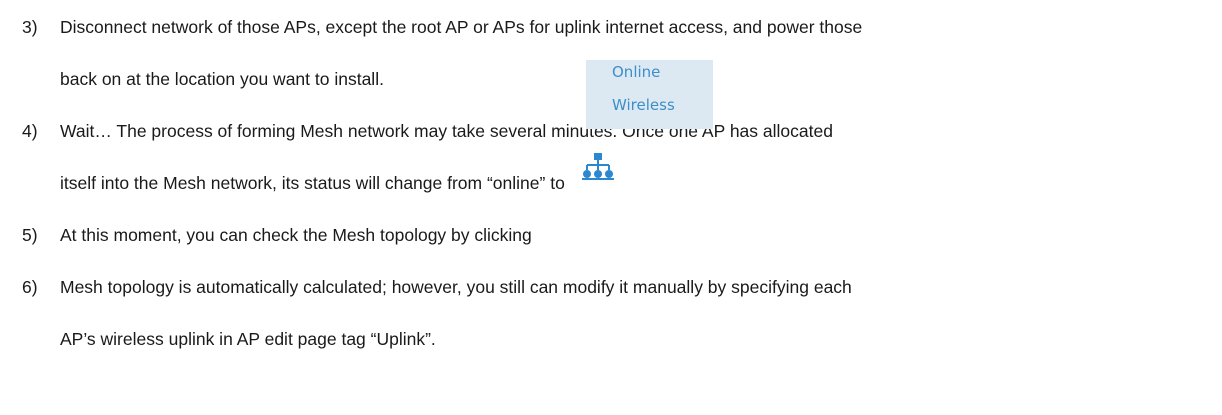 This screenshot has height=415, width=1222. I want to click on status-badge: Online Wireless, so click(649, 94).